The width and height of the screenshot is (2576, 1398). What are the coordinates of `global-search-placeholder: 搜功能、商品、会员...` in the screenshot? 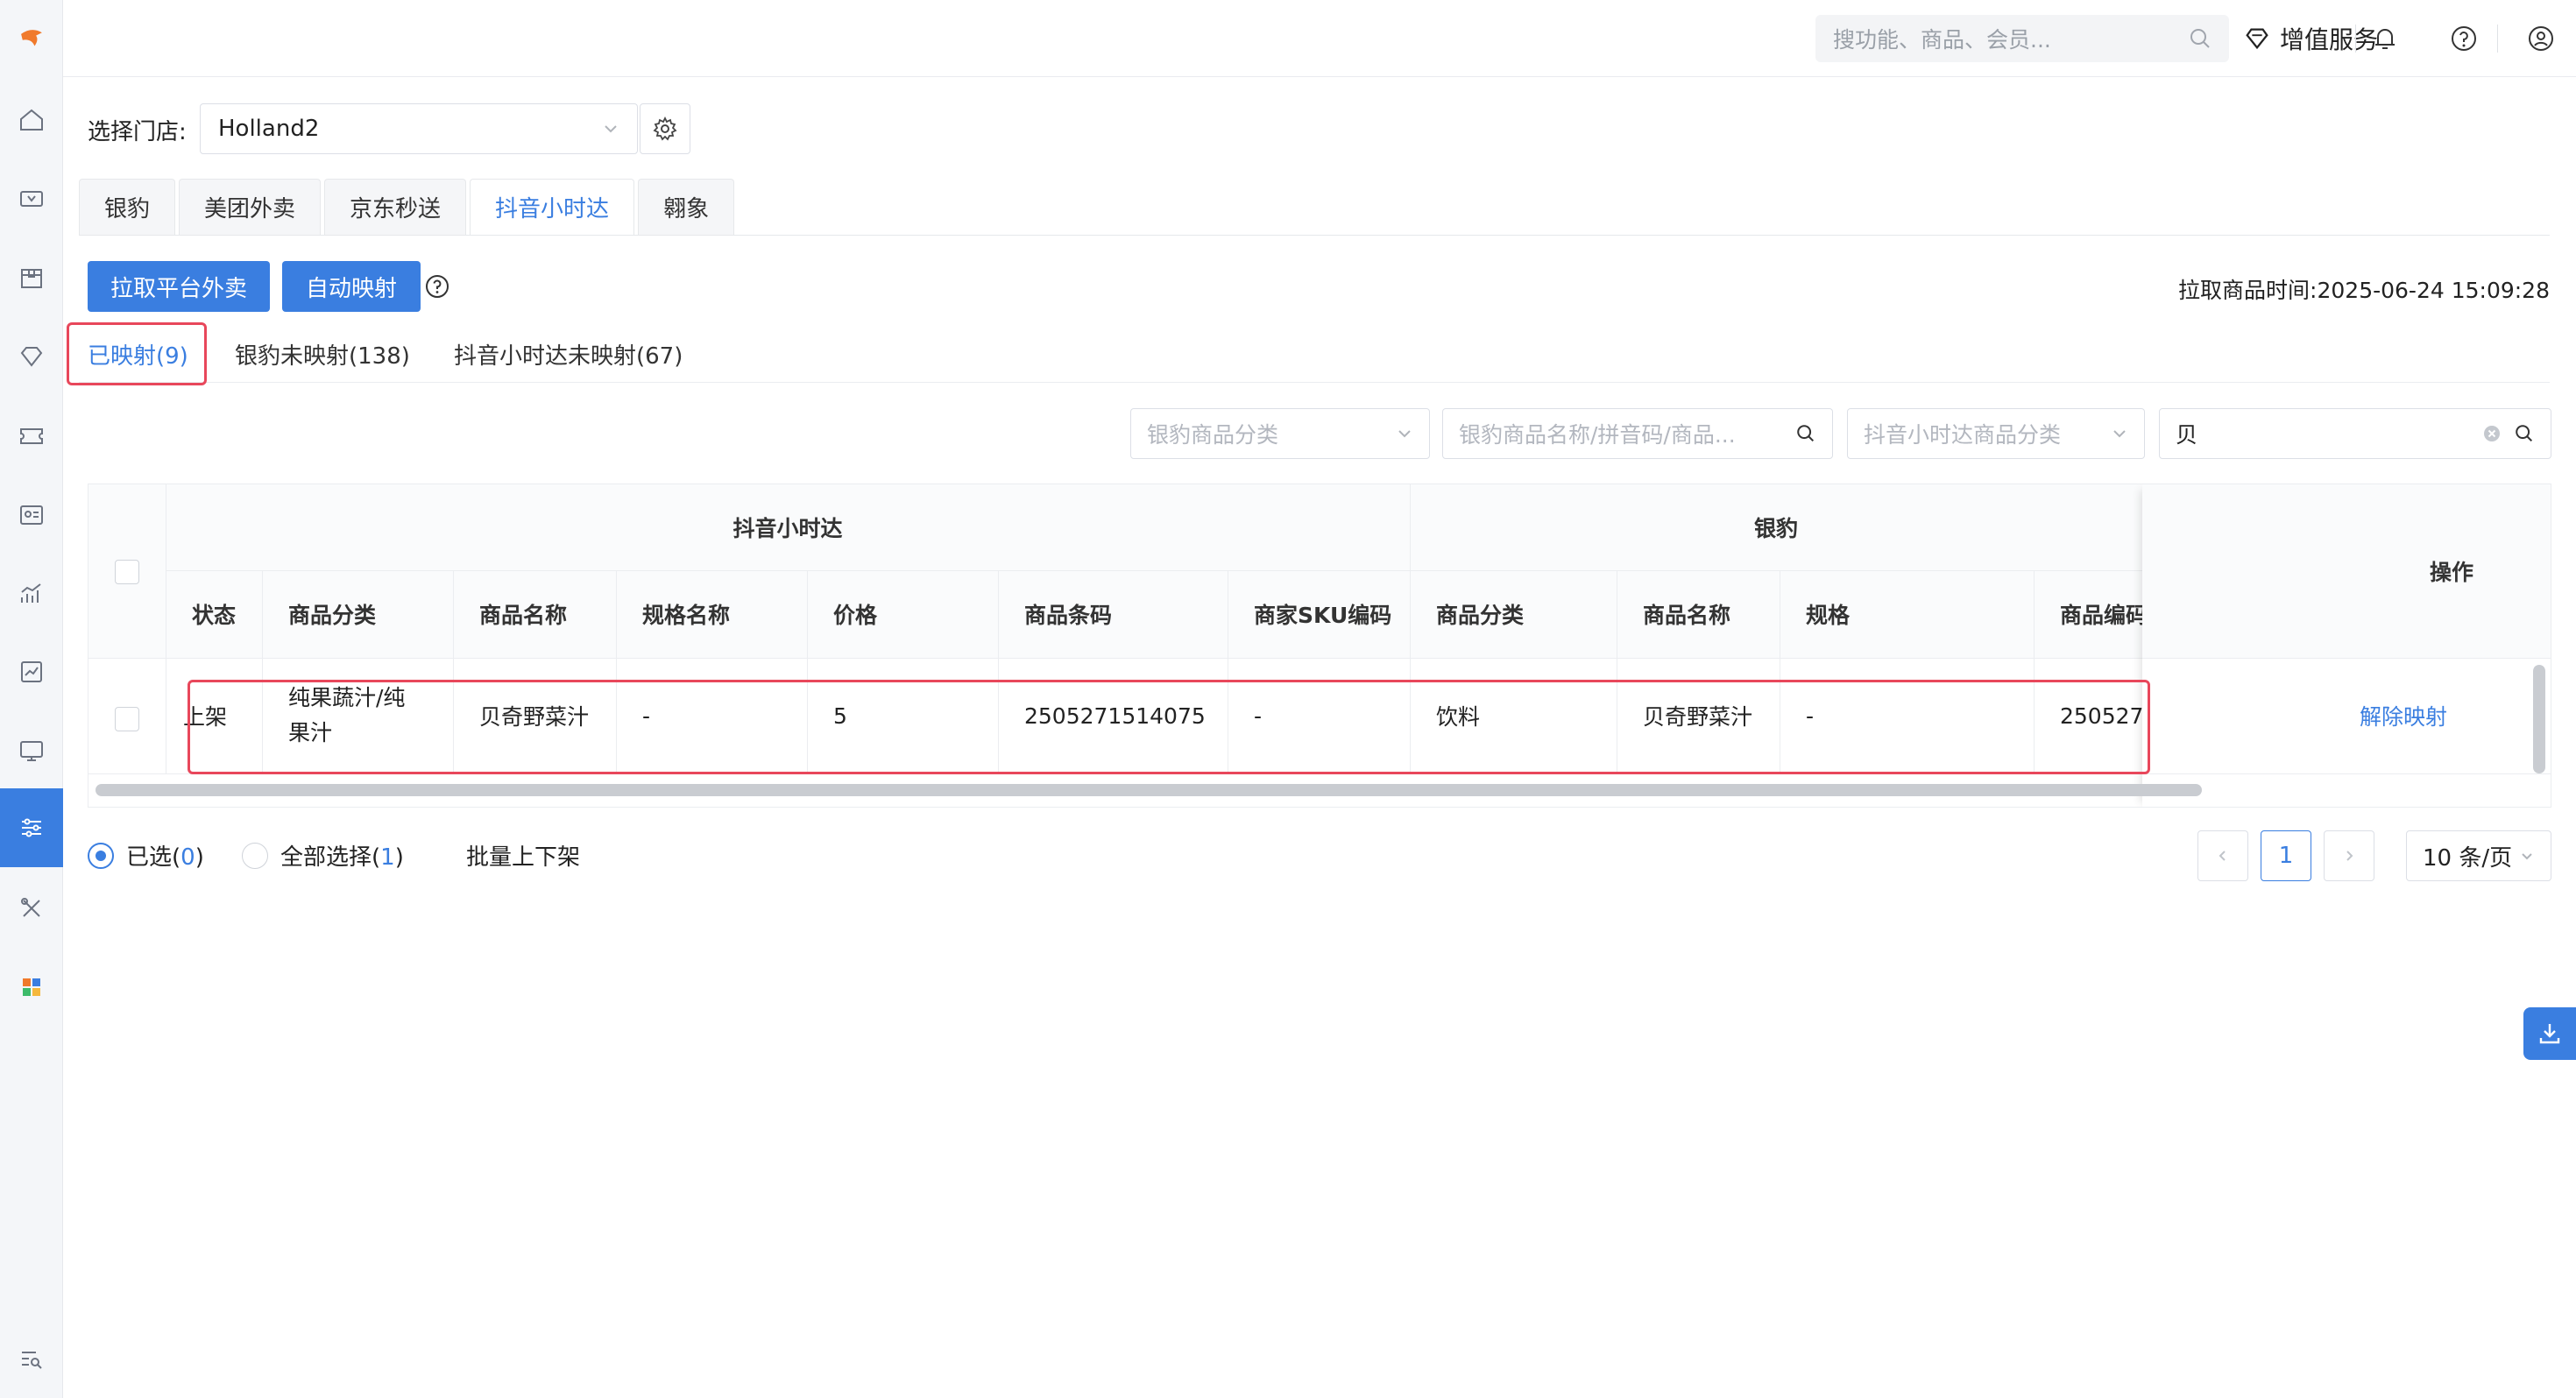 It's located at (1942, 40).